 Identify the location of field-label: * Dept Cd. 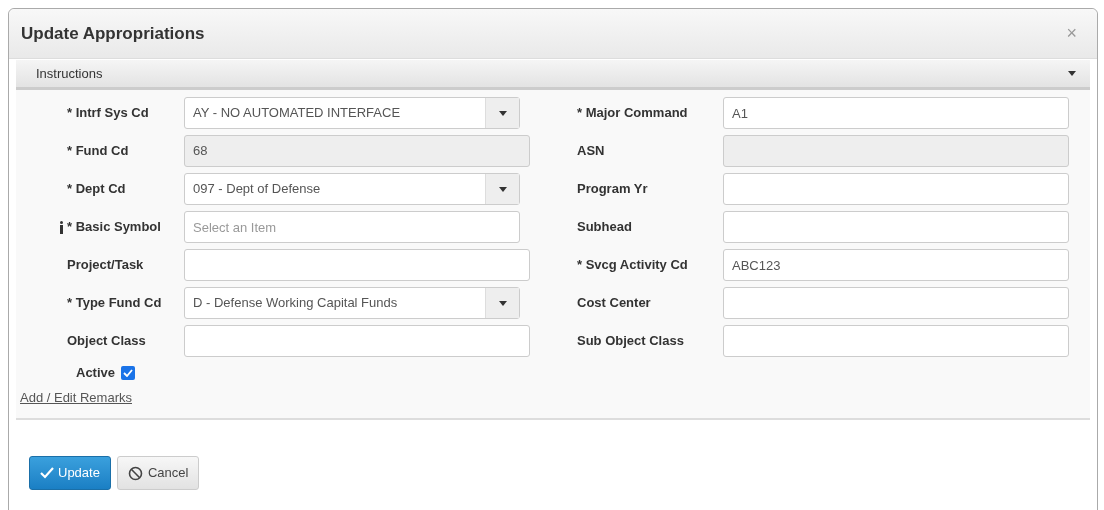
(96, 189).